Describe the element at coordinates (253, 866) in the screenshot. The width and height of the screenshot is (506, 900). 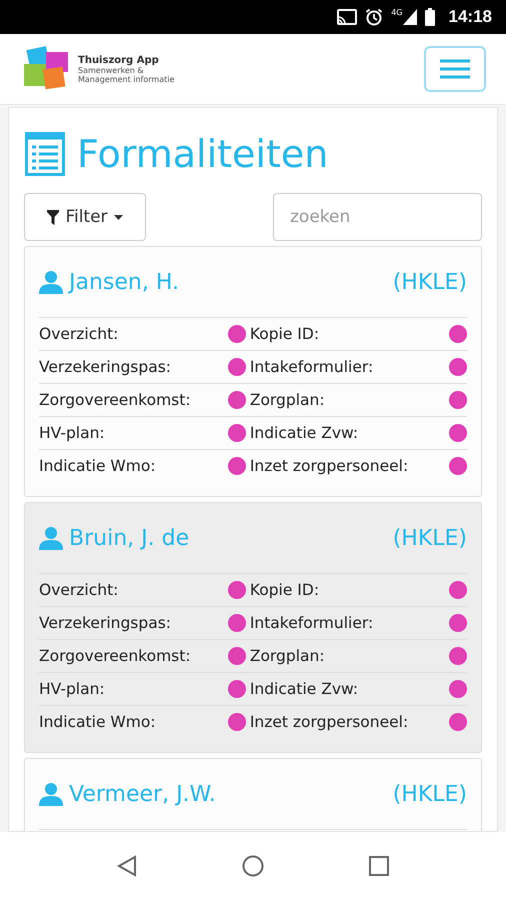
I see `home-icon` at that location.